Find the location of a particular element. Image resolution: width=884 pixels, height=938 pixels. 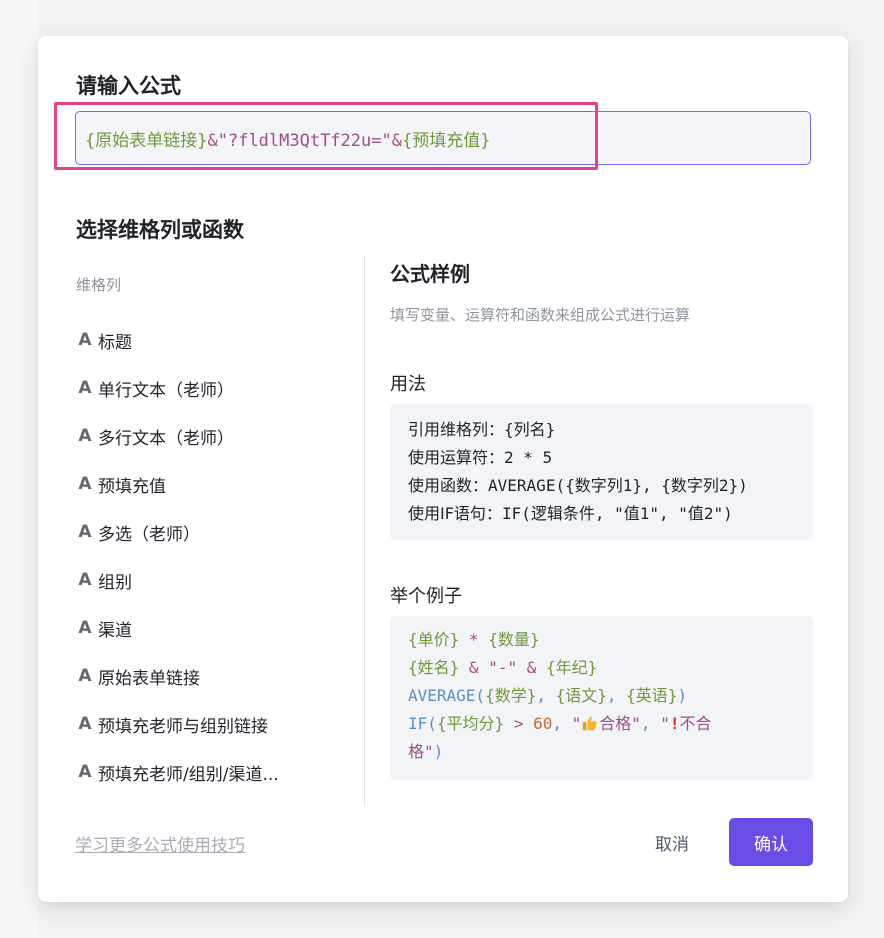

column-item-label: 多选（老师） is located at coordinates (149, 534).